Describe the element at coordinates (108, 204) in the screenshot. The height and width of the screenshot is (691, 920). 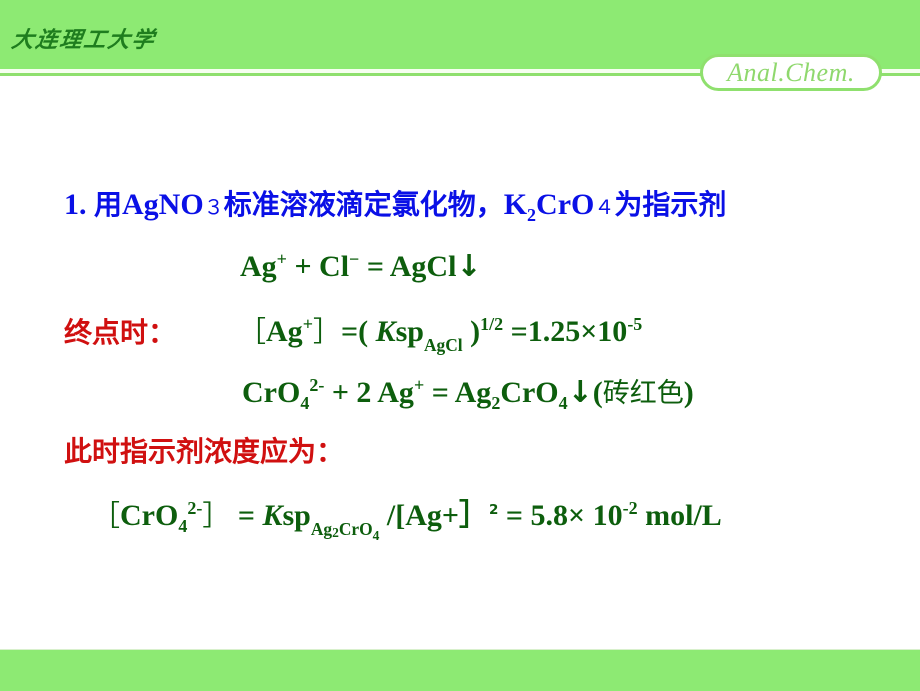
I see `heading-text-use: 用` at that location.